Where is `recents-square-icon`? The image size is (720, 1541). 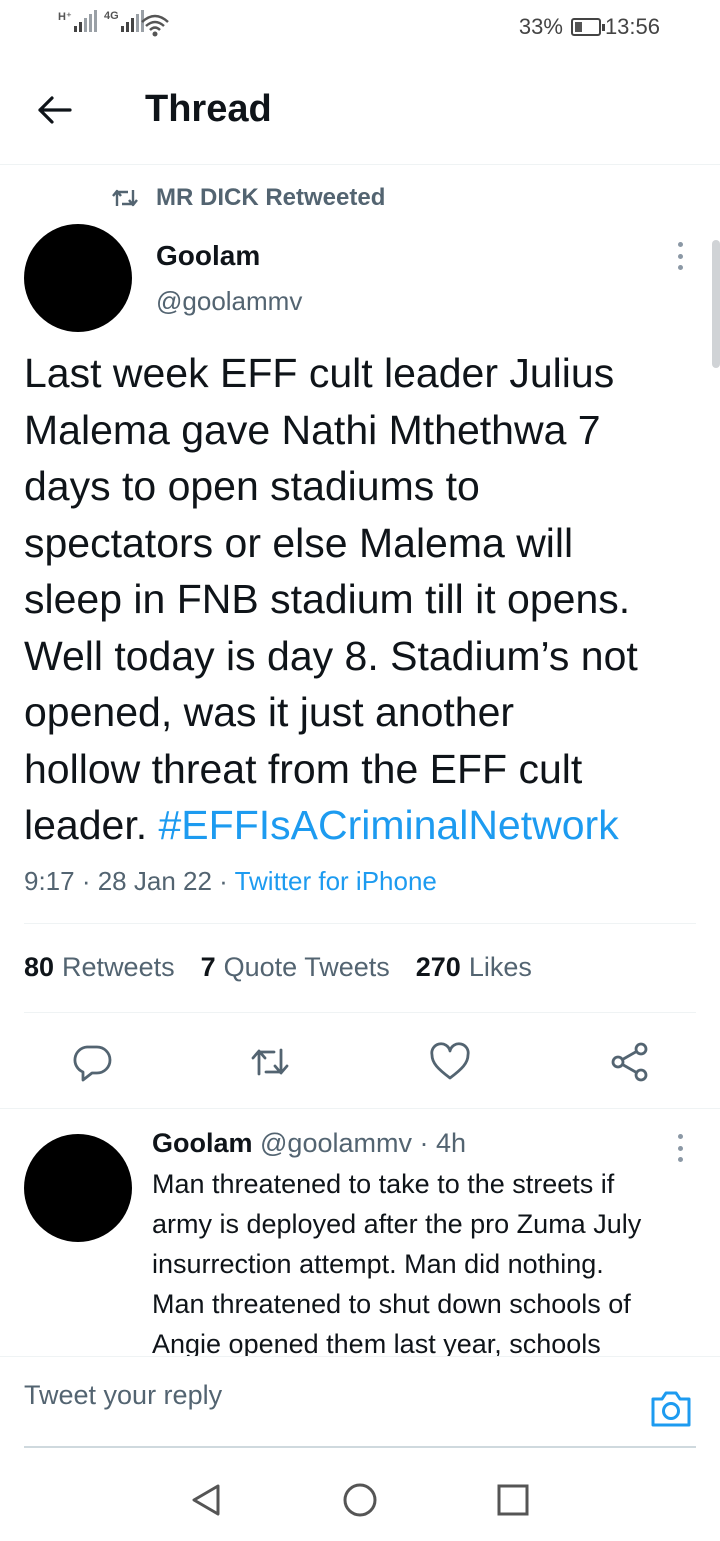
recents-square-icon is located at coordinates (513, 1500).